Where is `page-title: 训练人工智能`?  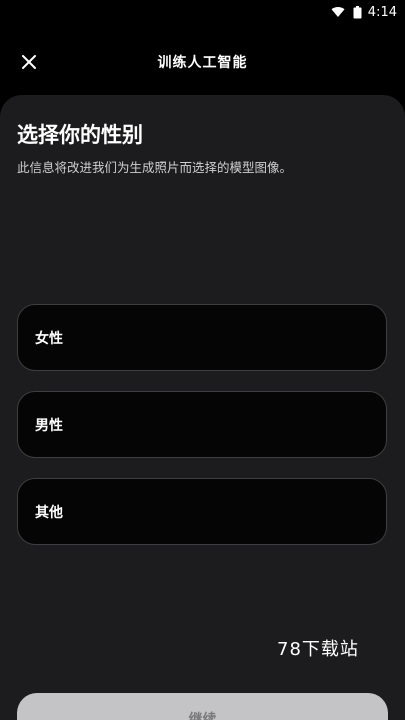 page-title: 训练人工智能 is located at coordinates (202, 63).